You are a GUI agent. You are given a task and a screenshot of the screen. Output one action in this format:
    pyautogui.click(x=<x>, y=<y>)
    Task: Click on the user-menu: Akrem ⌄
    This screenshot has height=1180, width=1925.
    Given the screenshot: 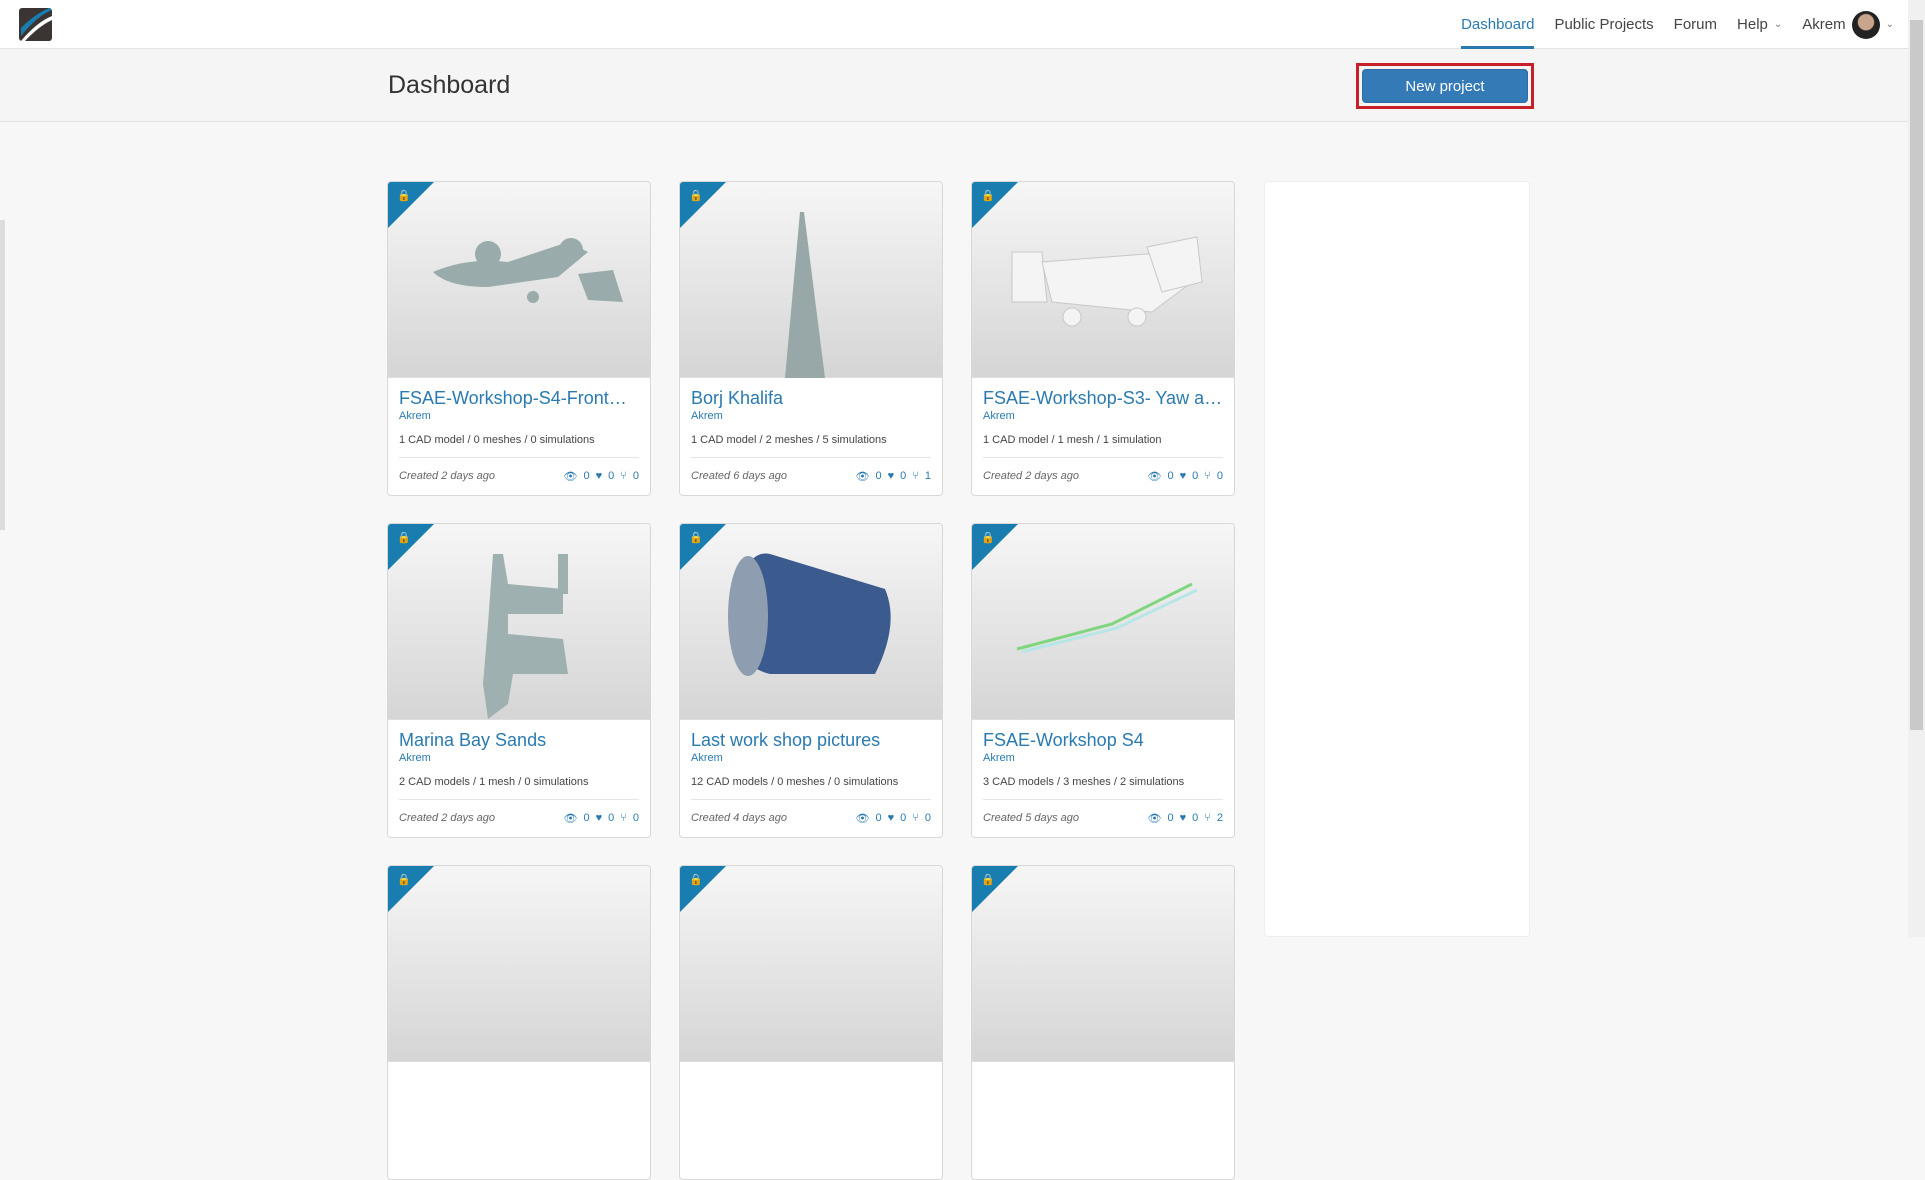 What is the action you would take?
    pyautogui.click(x=1848, y=24)
    